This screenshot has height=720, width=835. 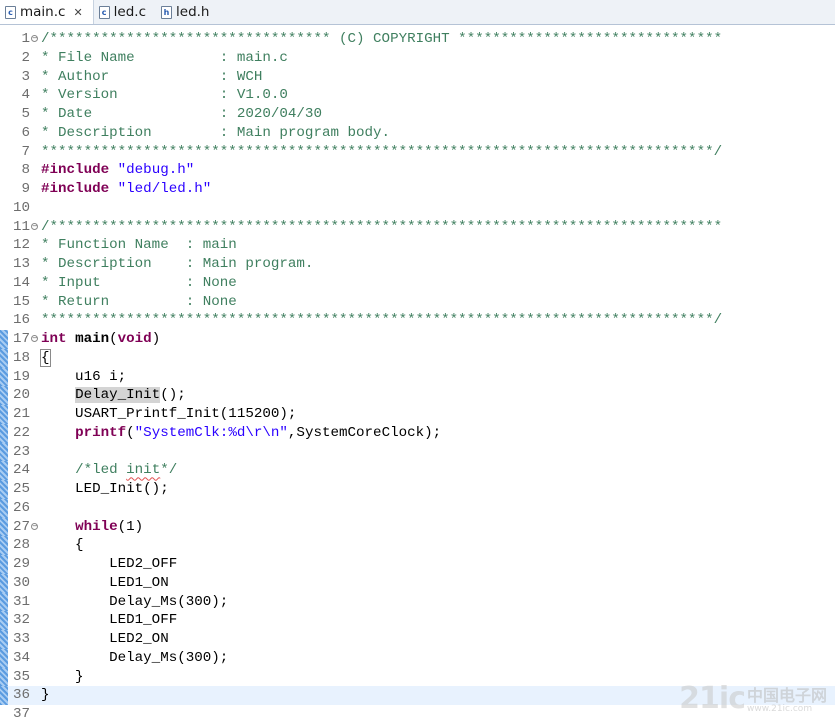 I want to click on code-token: * Return : None, so click(x=139, y=301).